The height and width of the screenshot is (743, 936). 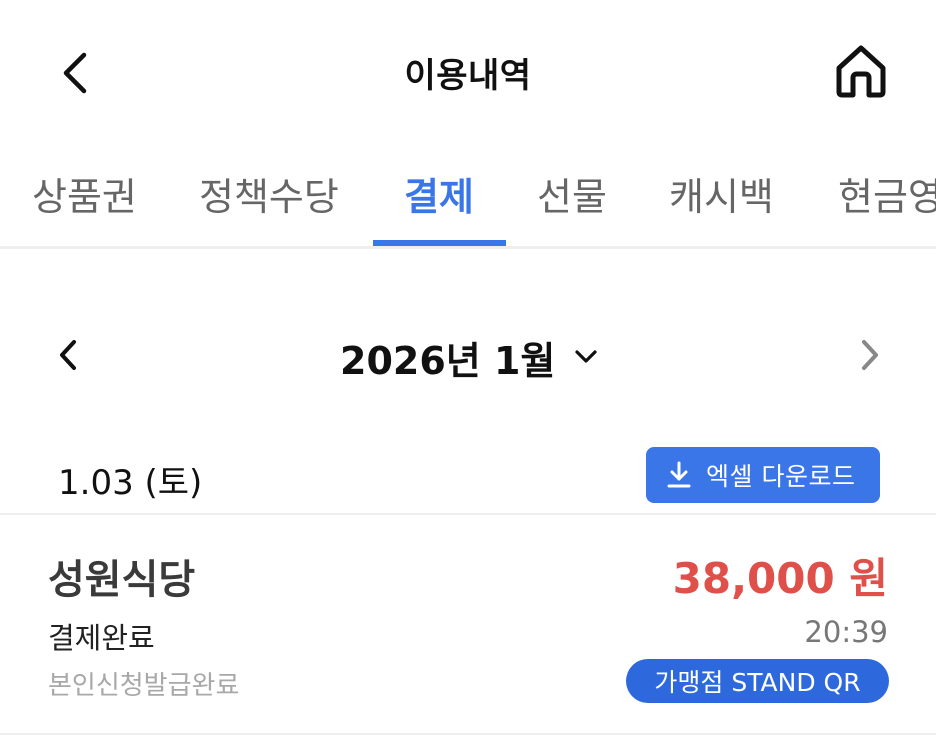 What do you see at coordinates (757, 681) in the screenshot?
I see `payment-method-badge: 가맹점 STAND QR` at bounding box center [757, 681].